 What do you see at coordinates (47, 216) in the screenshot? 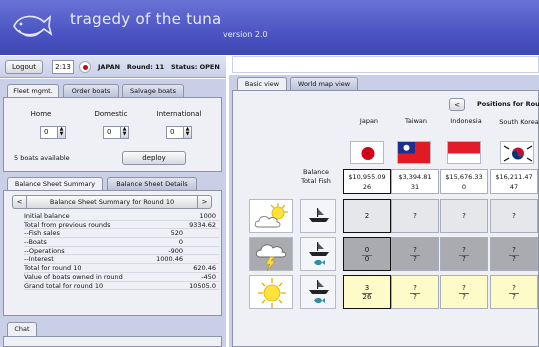
I see `row-label: Initial balance` at bounding box center [47, 216].